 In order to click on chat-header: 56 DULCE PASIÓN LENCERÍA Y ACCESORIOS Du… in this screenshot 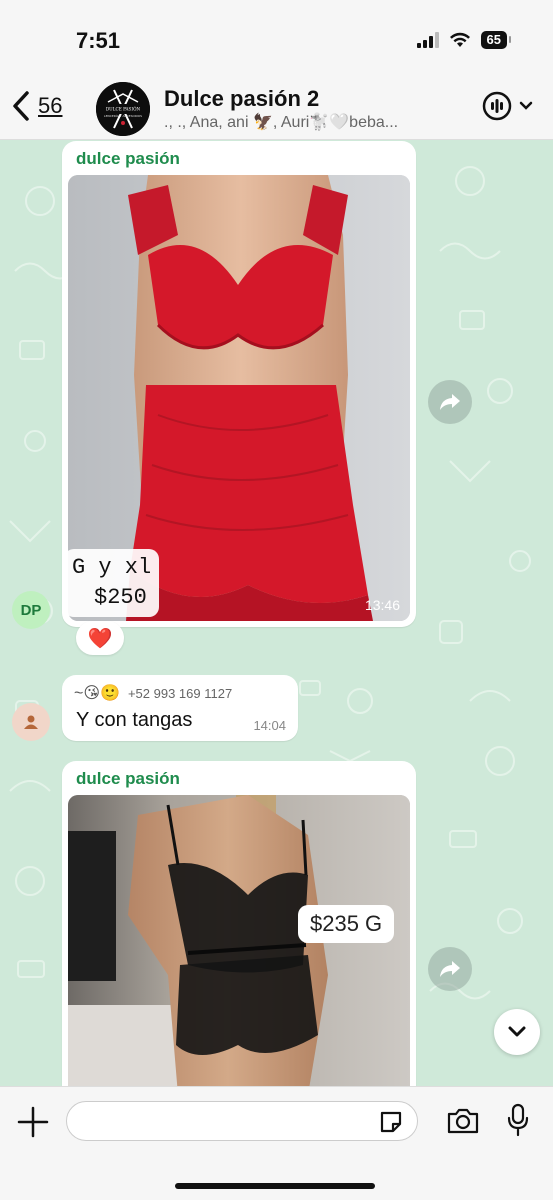, I will do `click(276, 110)`.